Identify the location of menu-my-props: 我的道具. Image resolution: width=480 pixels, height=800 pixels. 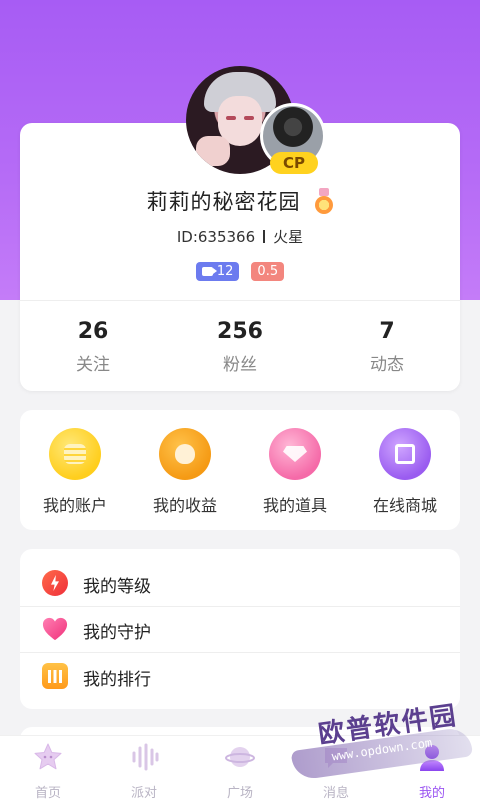
(295, 472).